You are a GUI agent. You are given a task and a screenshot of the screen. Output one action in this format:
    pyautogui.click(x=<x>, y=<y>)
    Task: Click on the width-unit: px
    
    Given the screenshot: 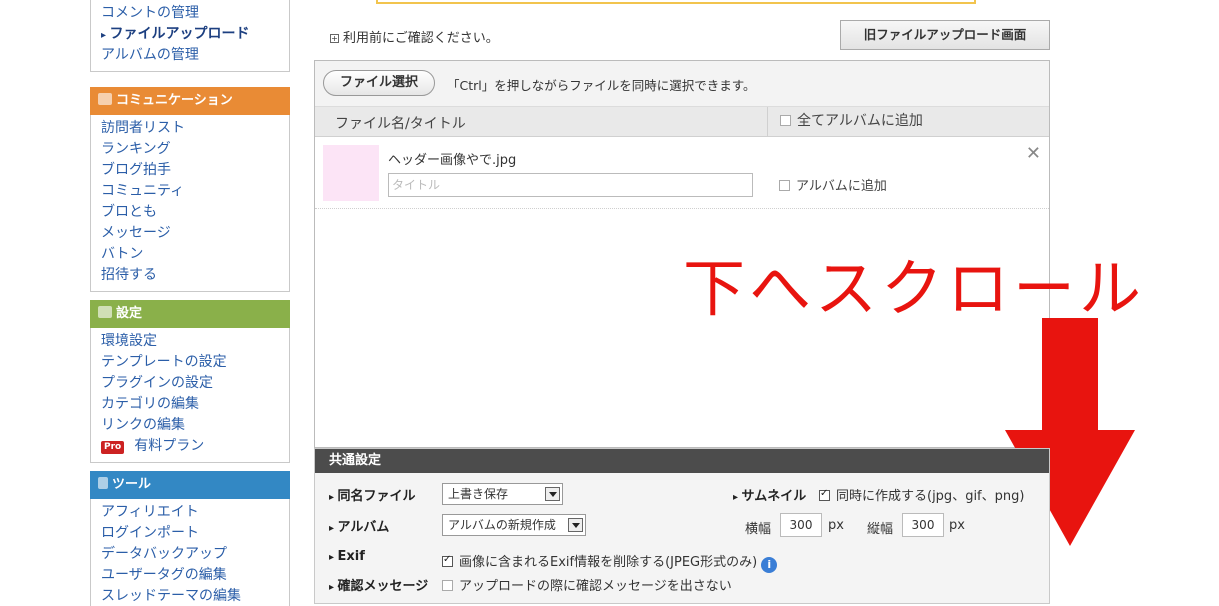 What is the action you would take?
    pyautogui.click(x=836, y=525)
    